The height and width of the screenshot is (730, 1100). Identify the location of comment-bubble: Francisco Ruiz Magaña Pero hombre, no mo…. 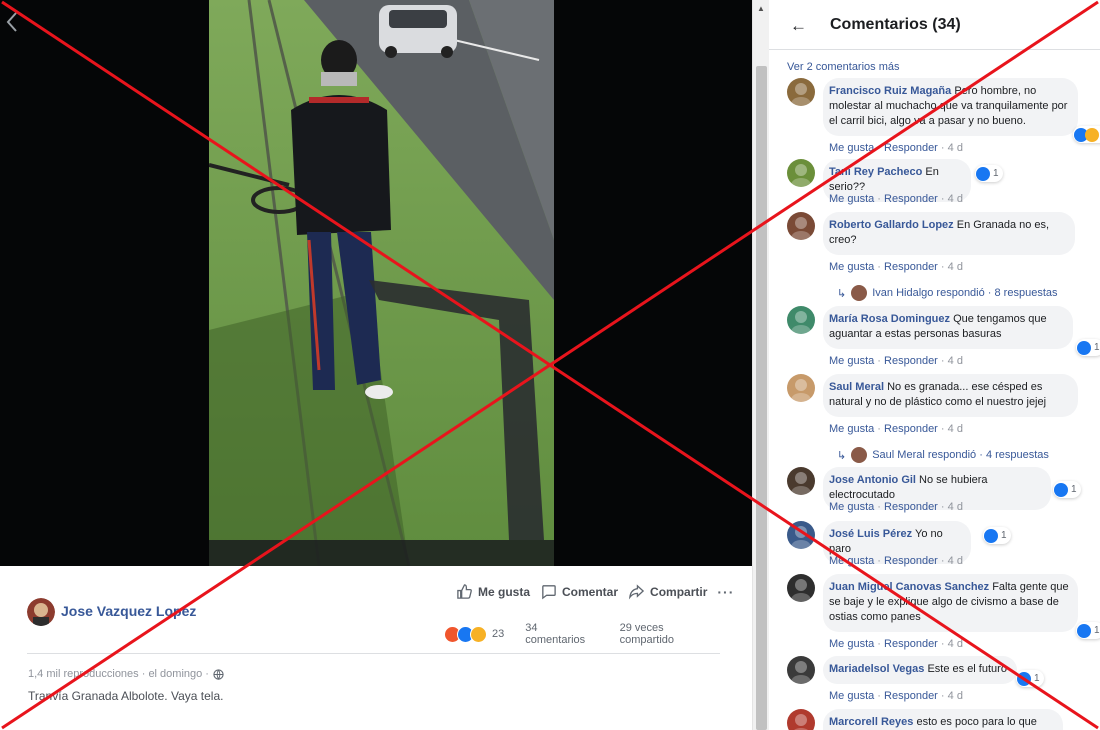
(950, 107).